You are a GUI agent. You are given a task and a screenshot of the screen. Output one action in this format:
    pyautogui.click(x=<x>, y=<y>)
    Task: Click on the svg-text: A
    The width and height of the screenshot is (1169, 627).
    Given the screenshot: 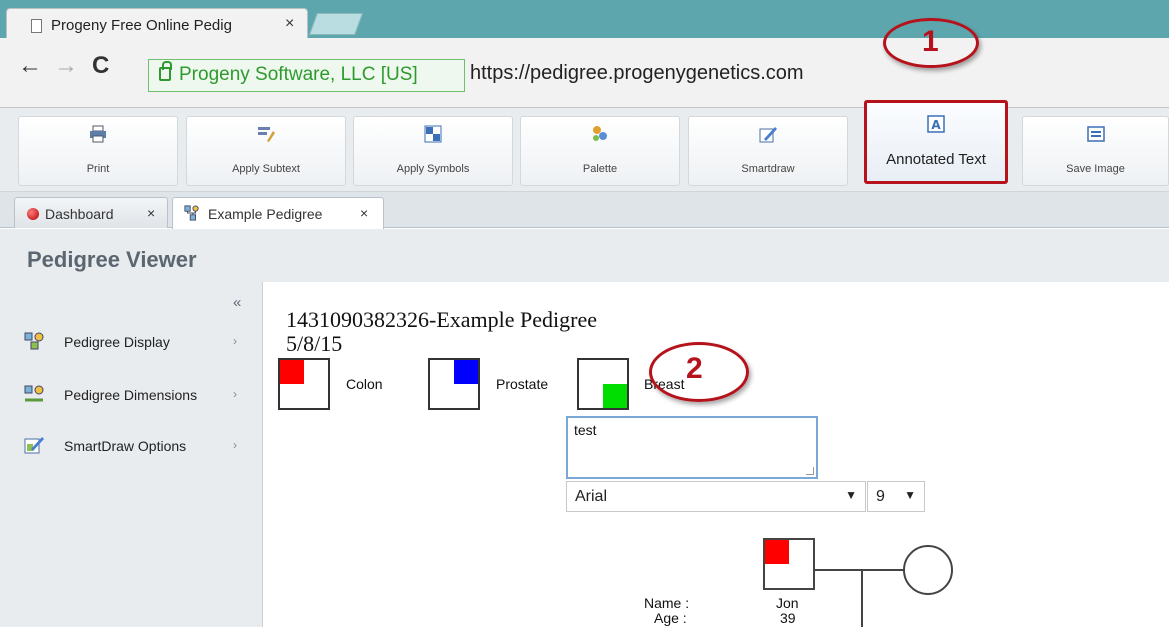 What is the action you would take?
    pyautogui.click(x=936, y=125)
    